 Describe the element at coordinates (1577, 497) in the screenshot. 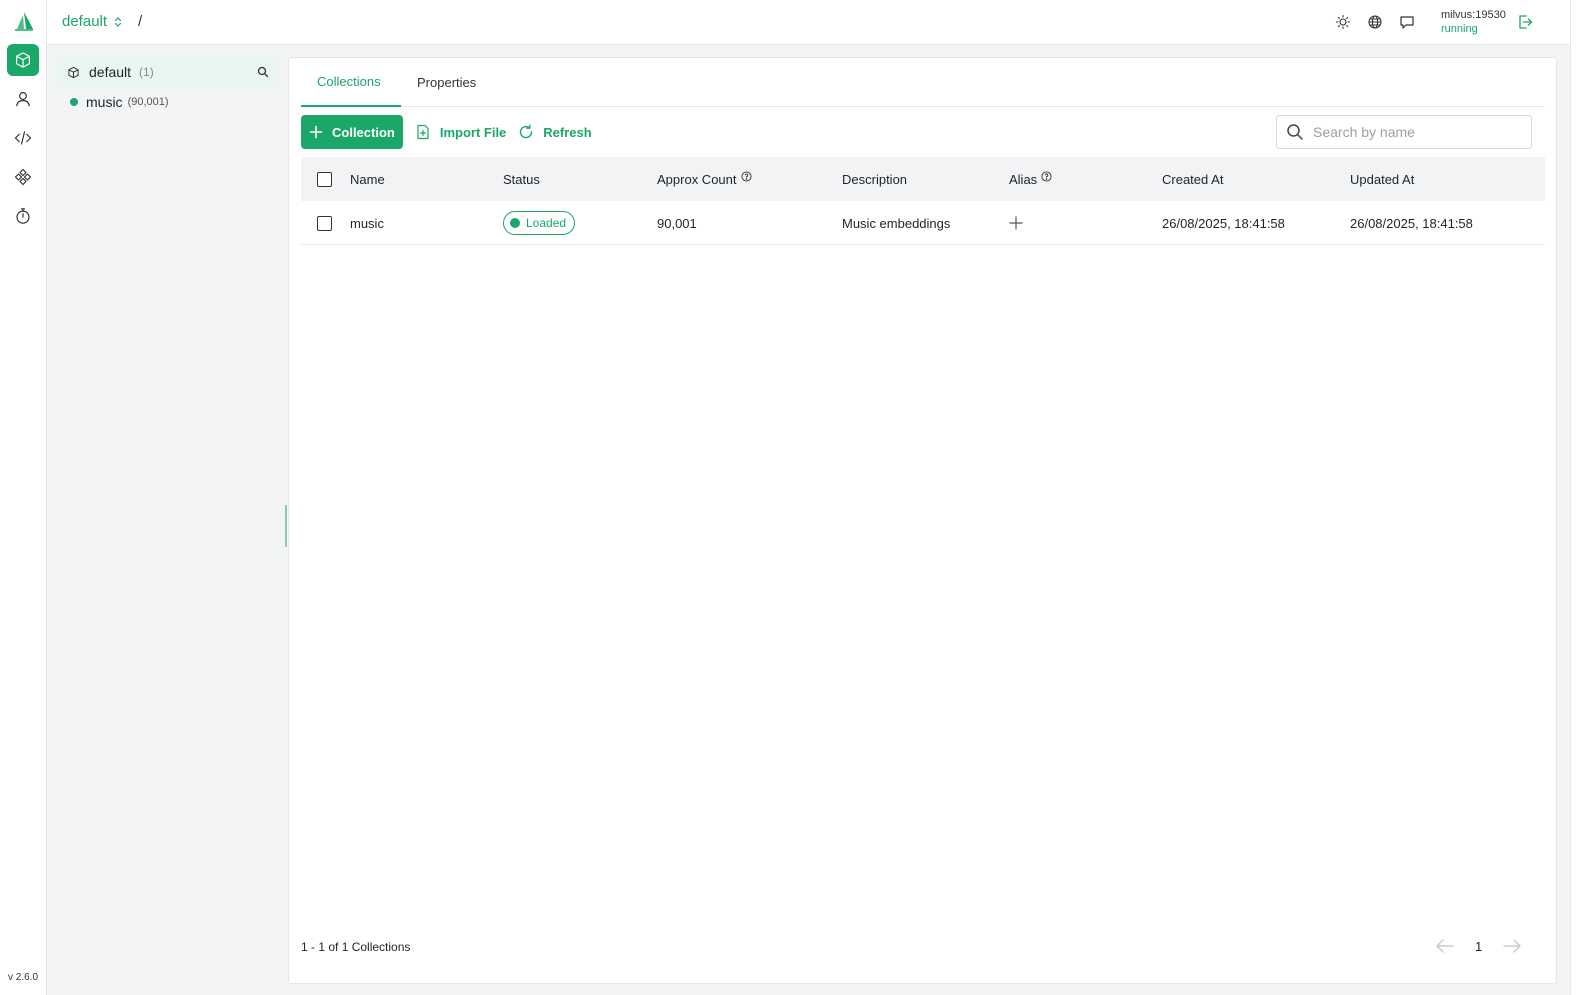

I see `window-edge` at that location.